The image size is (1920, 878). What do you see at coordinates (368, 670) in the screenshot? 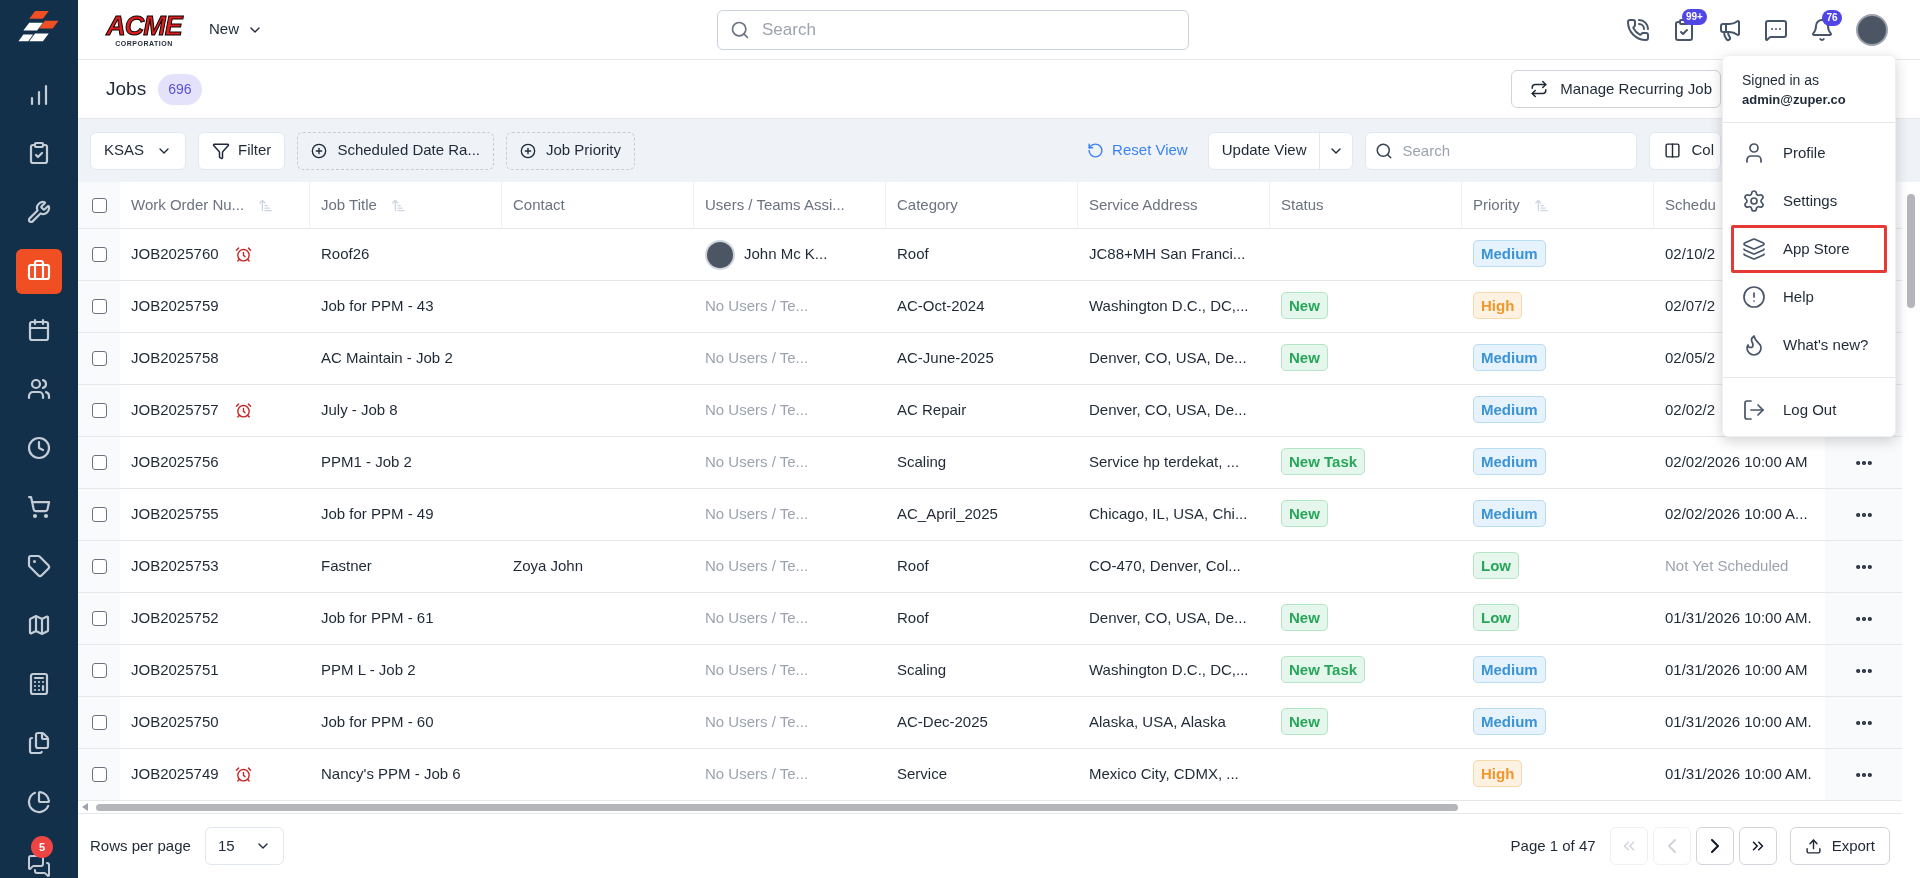
I see `table-cell: PPM L - Job 2` at bounding box center [368, 670].